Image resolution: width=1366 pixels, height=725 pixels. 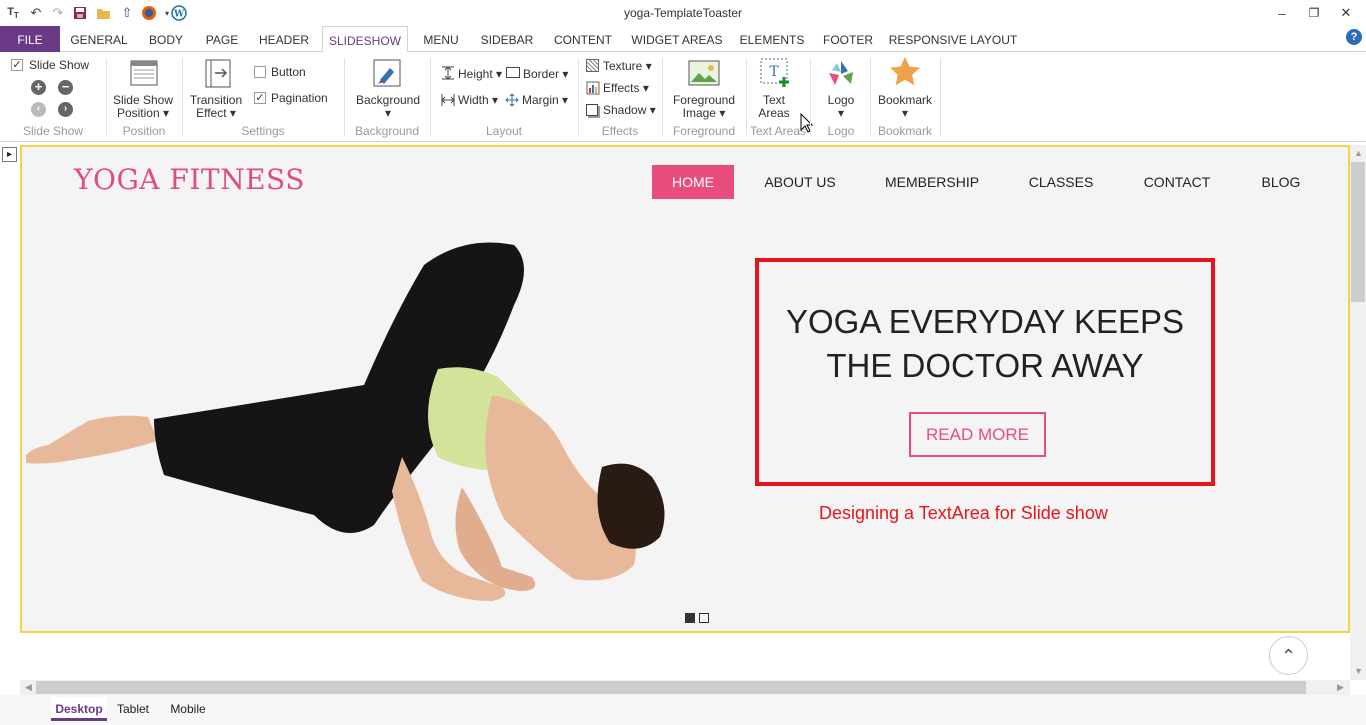 I want to click on tab-page: PAGE, so click(x=222, y=39).